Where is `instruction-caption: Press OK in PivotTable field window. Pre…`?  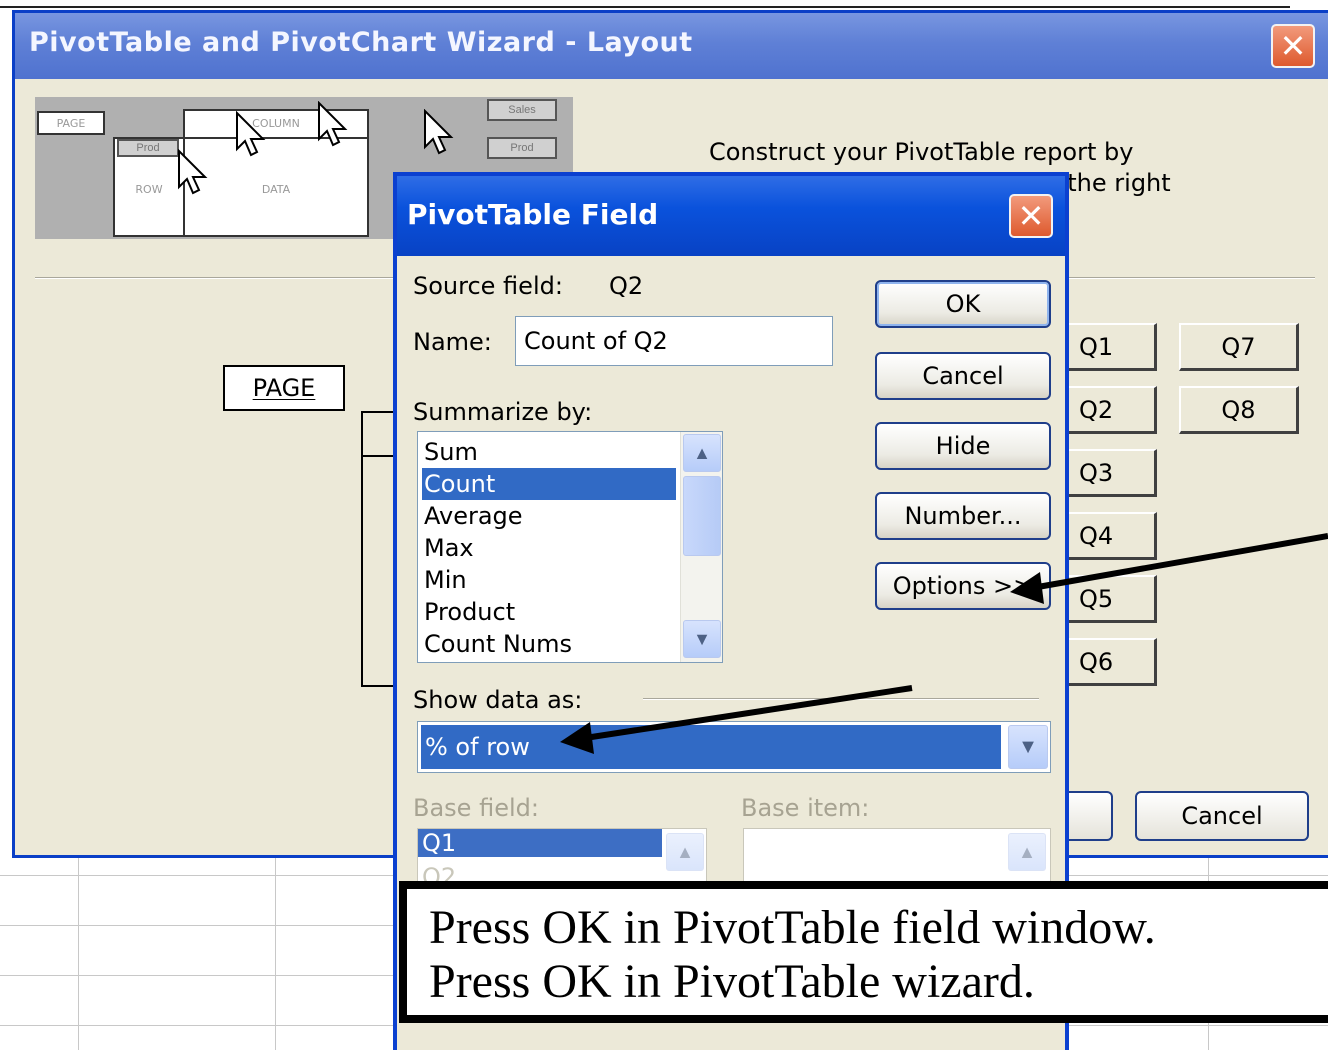 instruction-caption: Press OK in PivotTable field window. Pre… is located at coordinates (863, 952).